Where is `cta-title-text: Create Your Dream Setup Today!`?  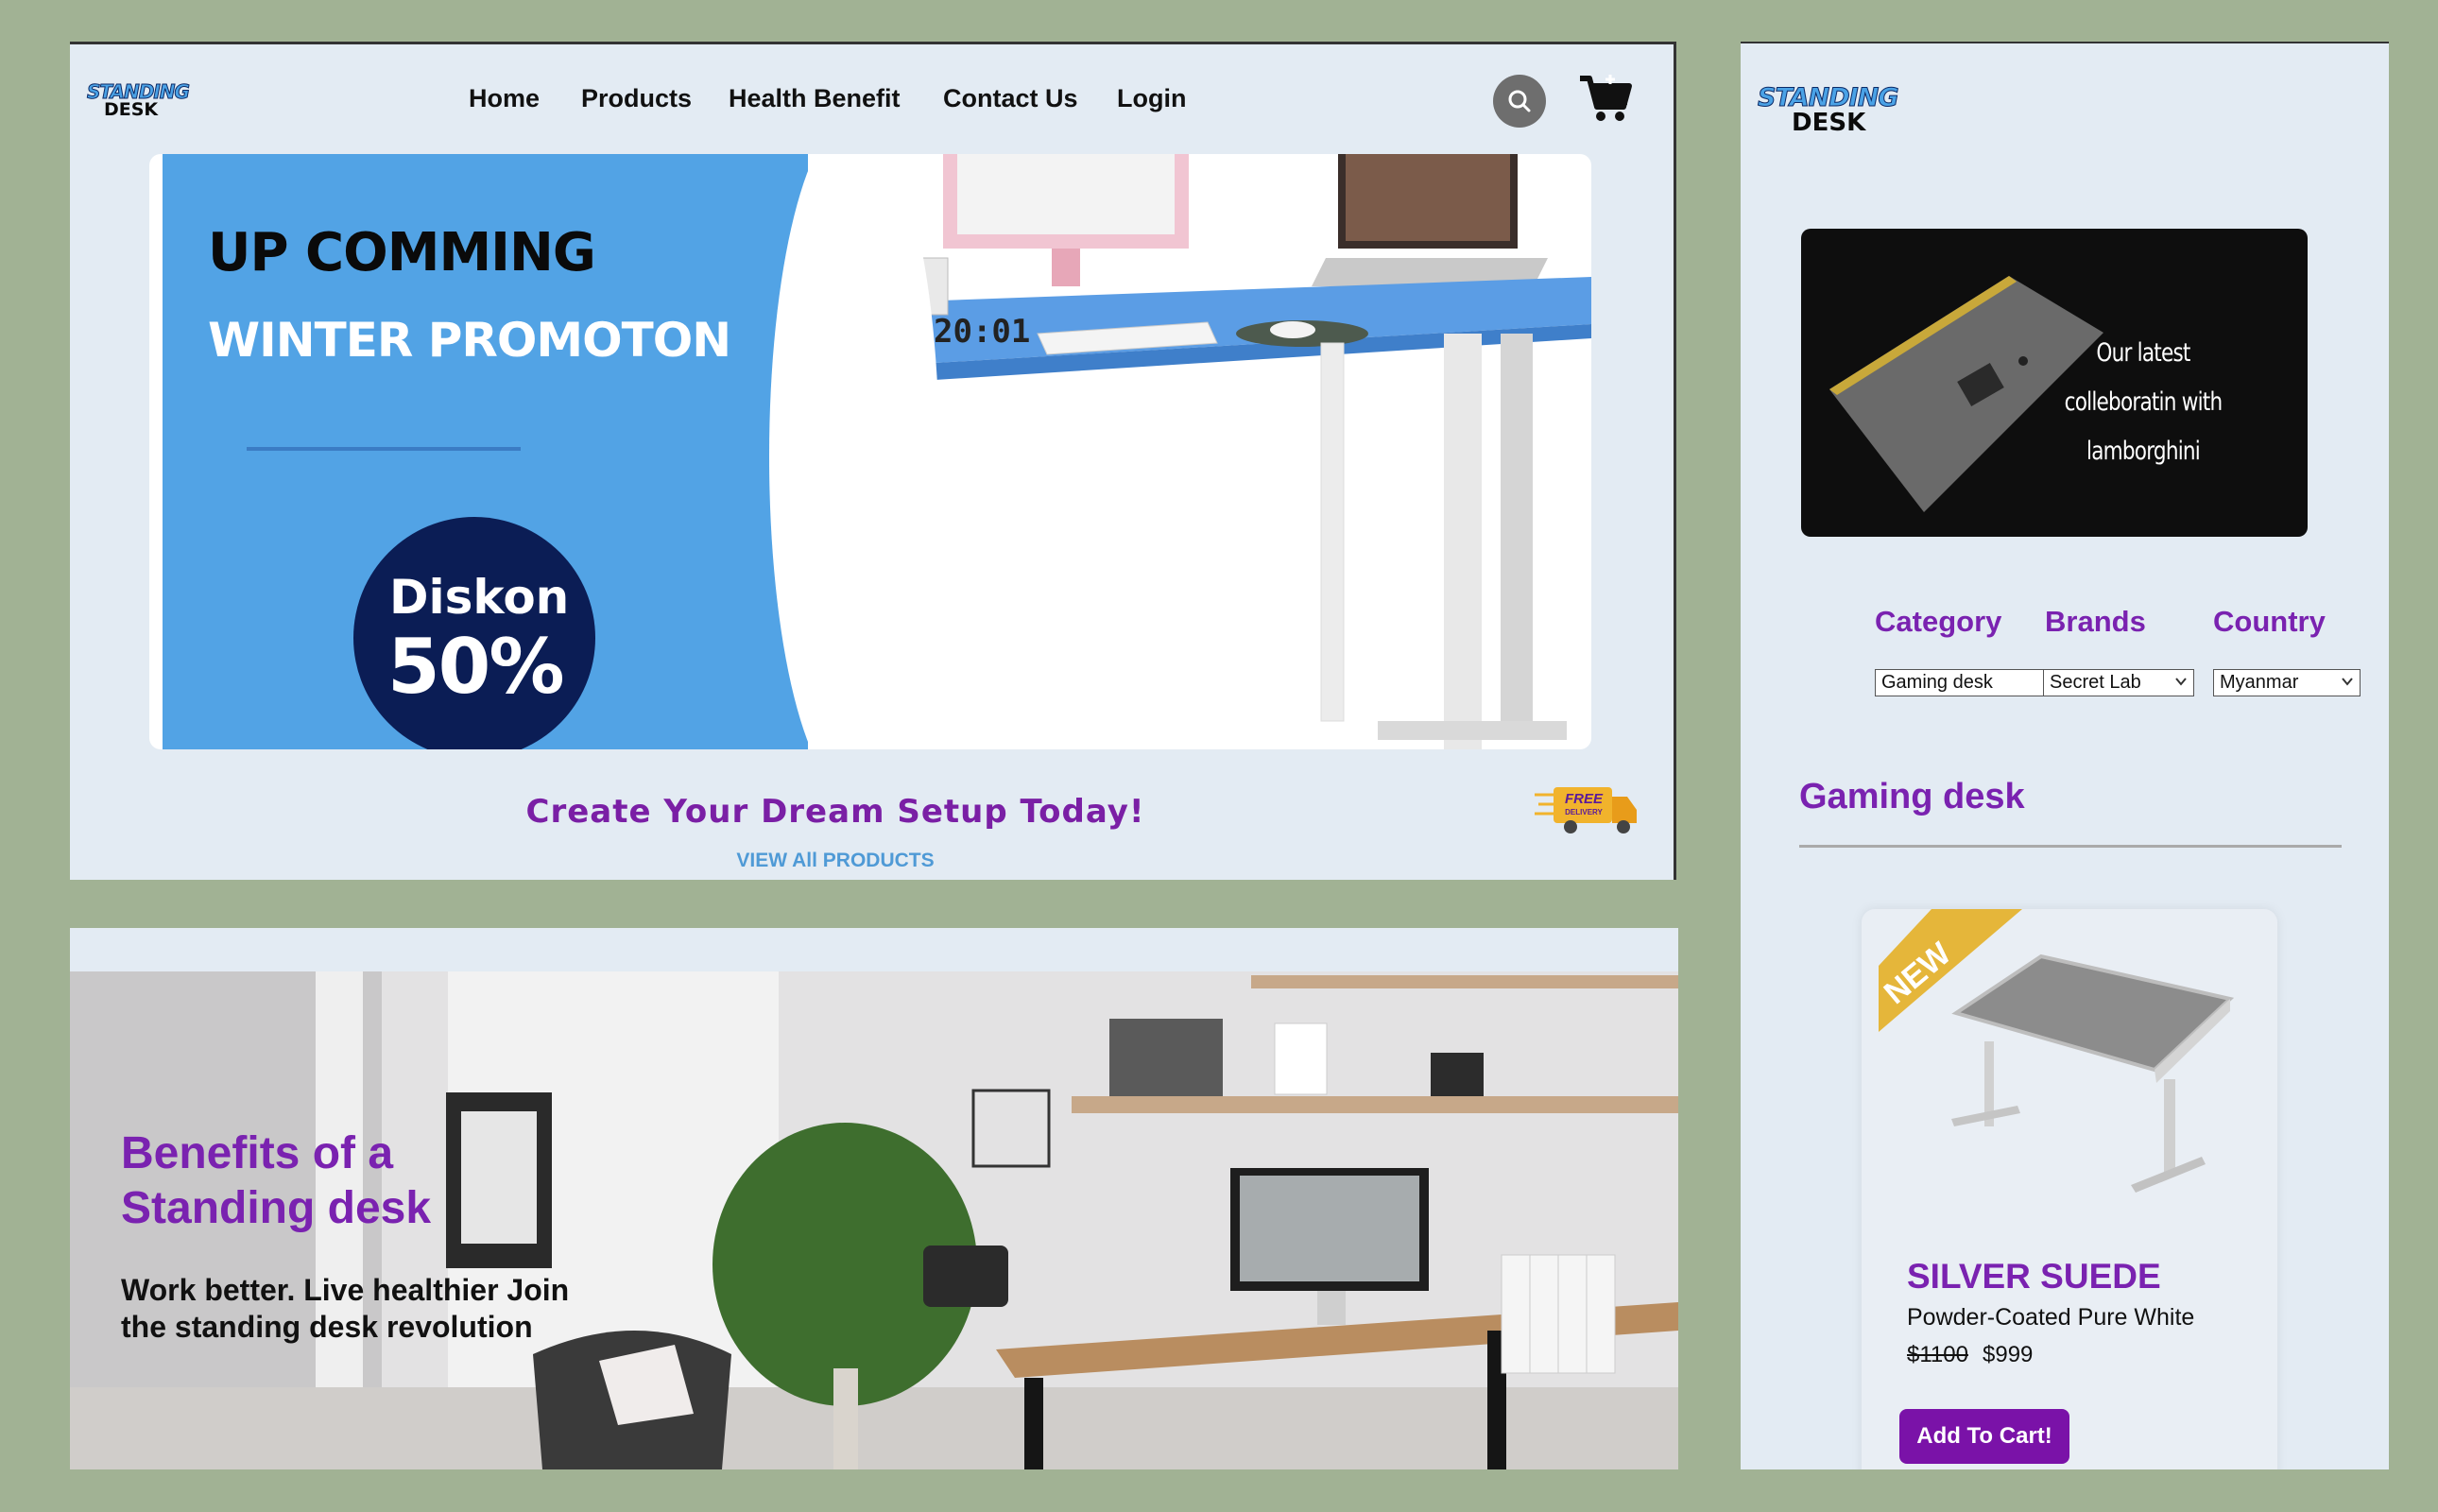 cta-title-text: Create Your Dream Setup Today! is located at coordinates (835, 812).